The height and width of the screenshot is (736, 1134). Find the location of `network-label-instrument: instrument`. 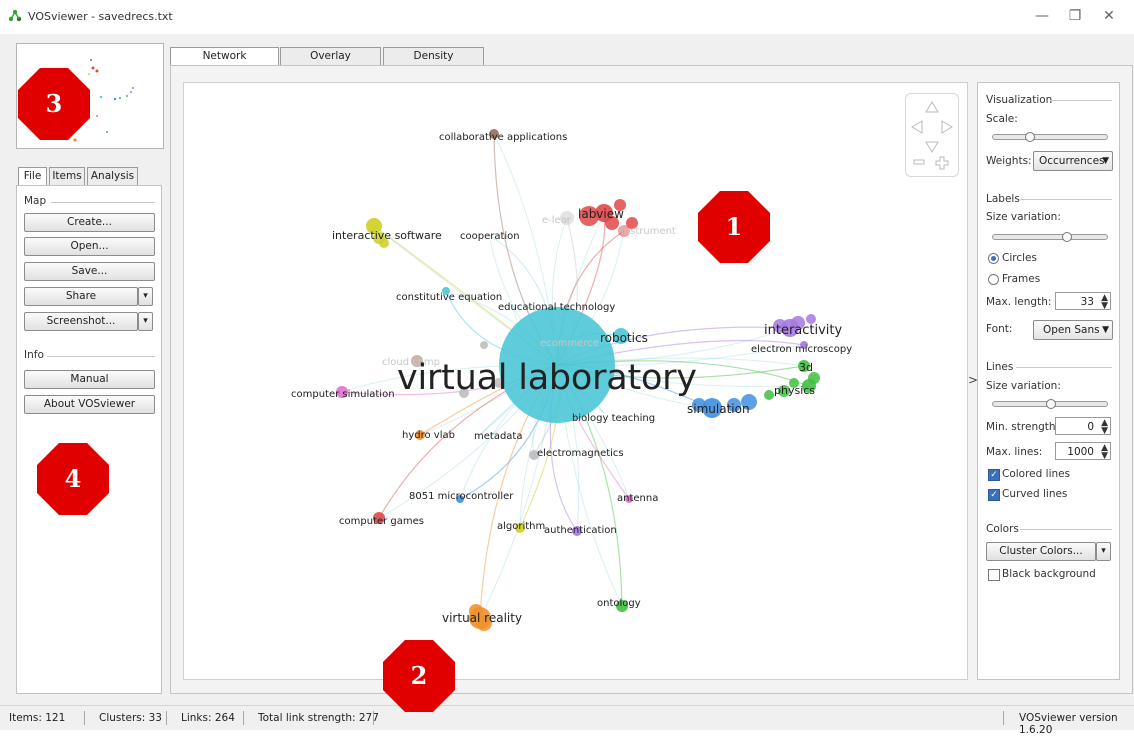

network-label-instrument: instrument is located at coordinates (648, 231).